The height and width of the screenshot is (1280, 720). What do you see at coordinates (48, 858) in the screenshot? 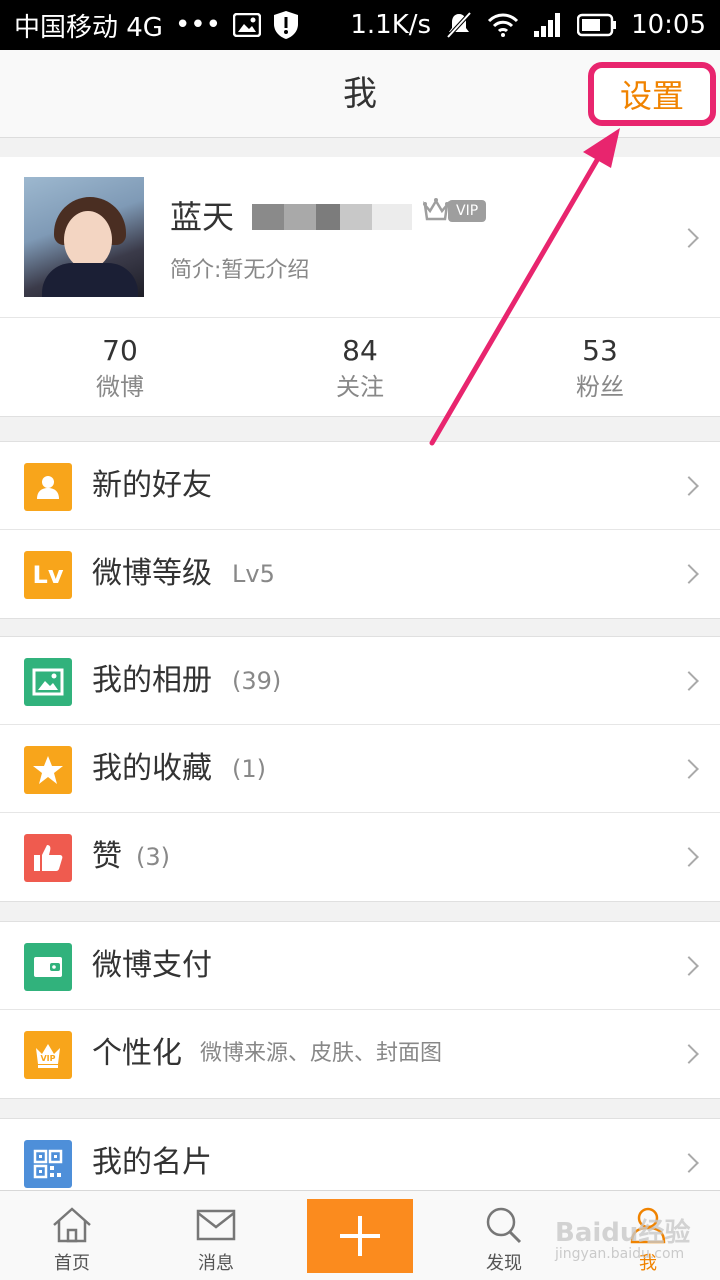
I see `thumbs-up-icon` at bounding box center [48, 858].